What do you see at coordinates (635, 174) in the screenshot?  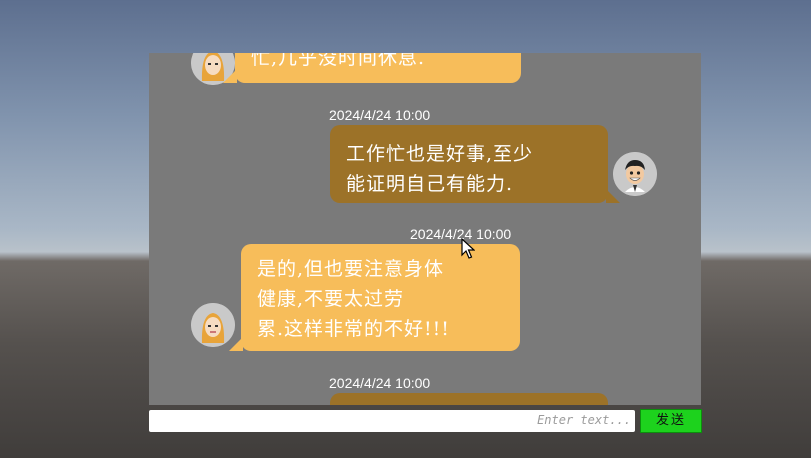 I see `boy-avatar-icon` at bounding box center [635, 174].